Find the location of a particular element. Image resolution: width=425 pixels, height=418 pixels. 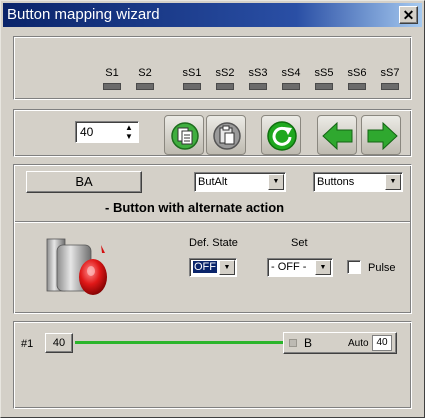

paste-button is located at coordinates (226, 135).